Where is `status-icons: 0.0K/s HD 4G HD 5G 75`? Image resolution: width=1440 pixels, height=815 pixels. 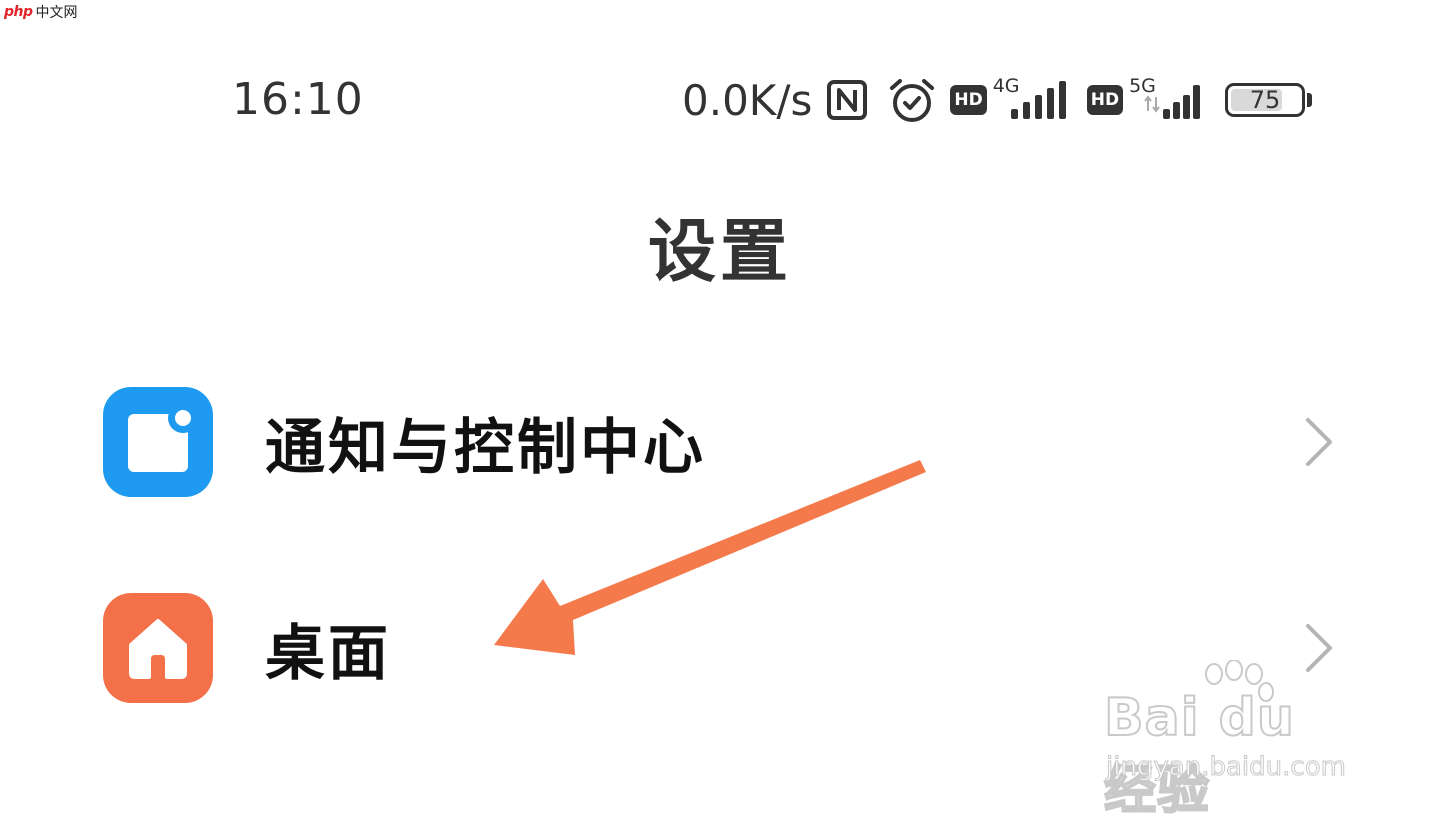
status-icons: 0.0K/s HD 4G HD 5G 75 is located at coordinates (997, 100).